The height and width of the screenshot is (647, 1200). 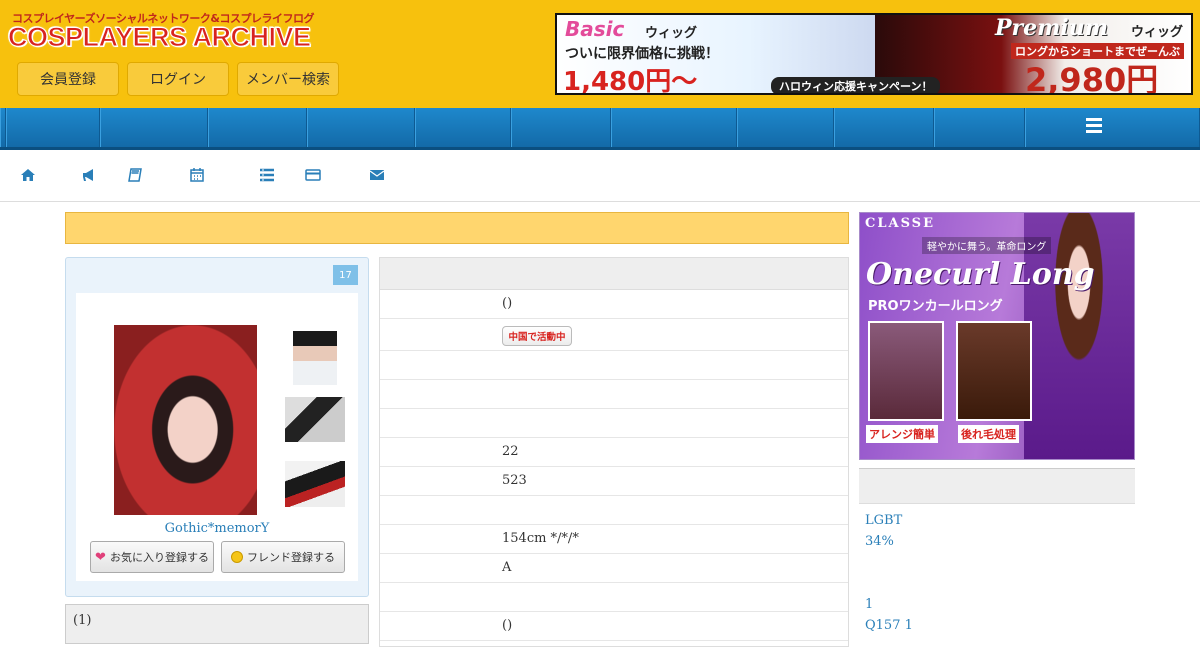 What do you see at coordinates (185, 420) in the screenshot?
I see `profile-main-photo` at bounding box center [185, 420].